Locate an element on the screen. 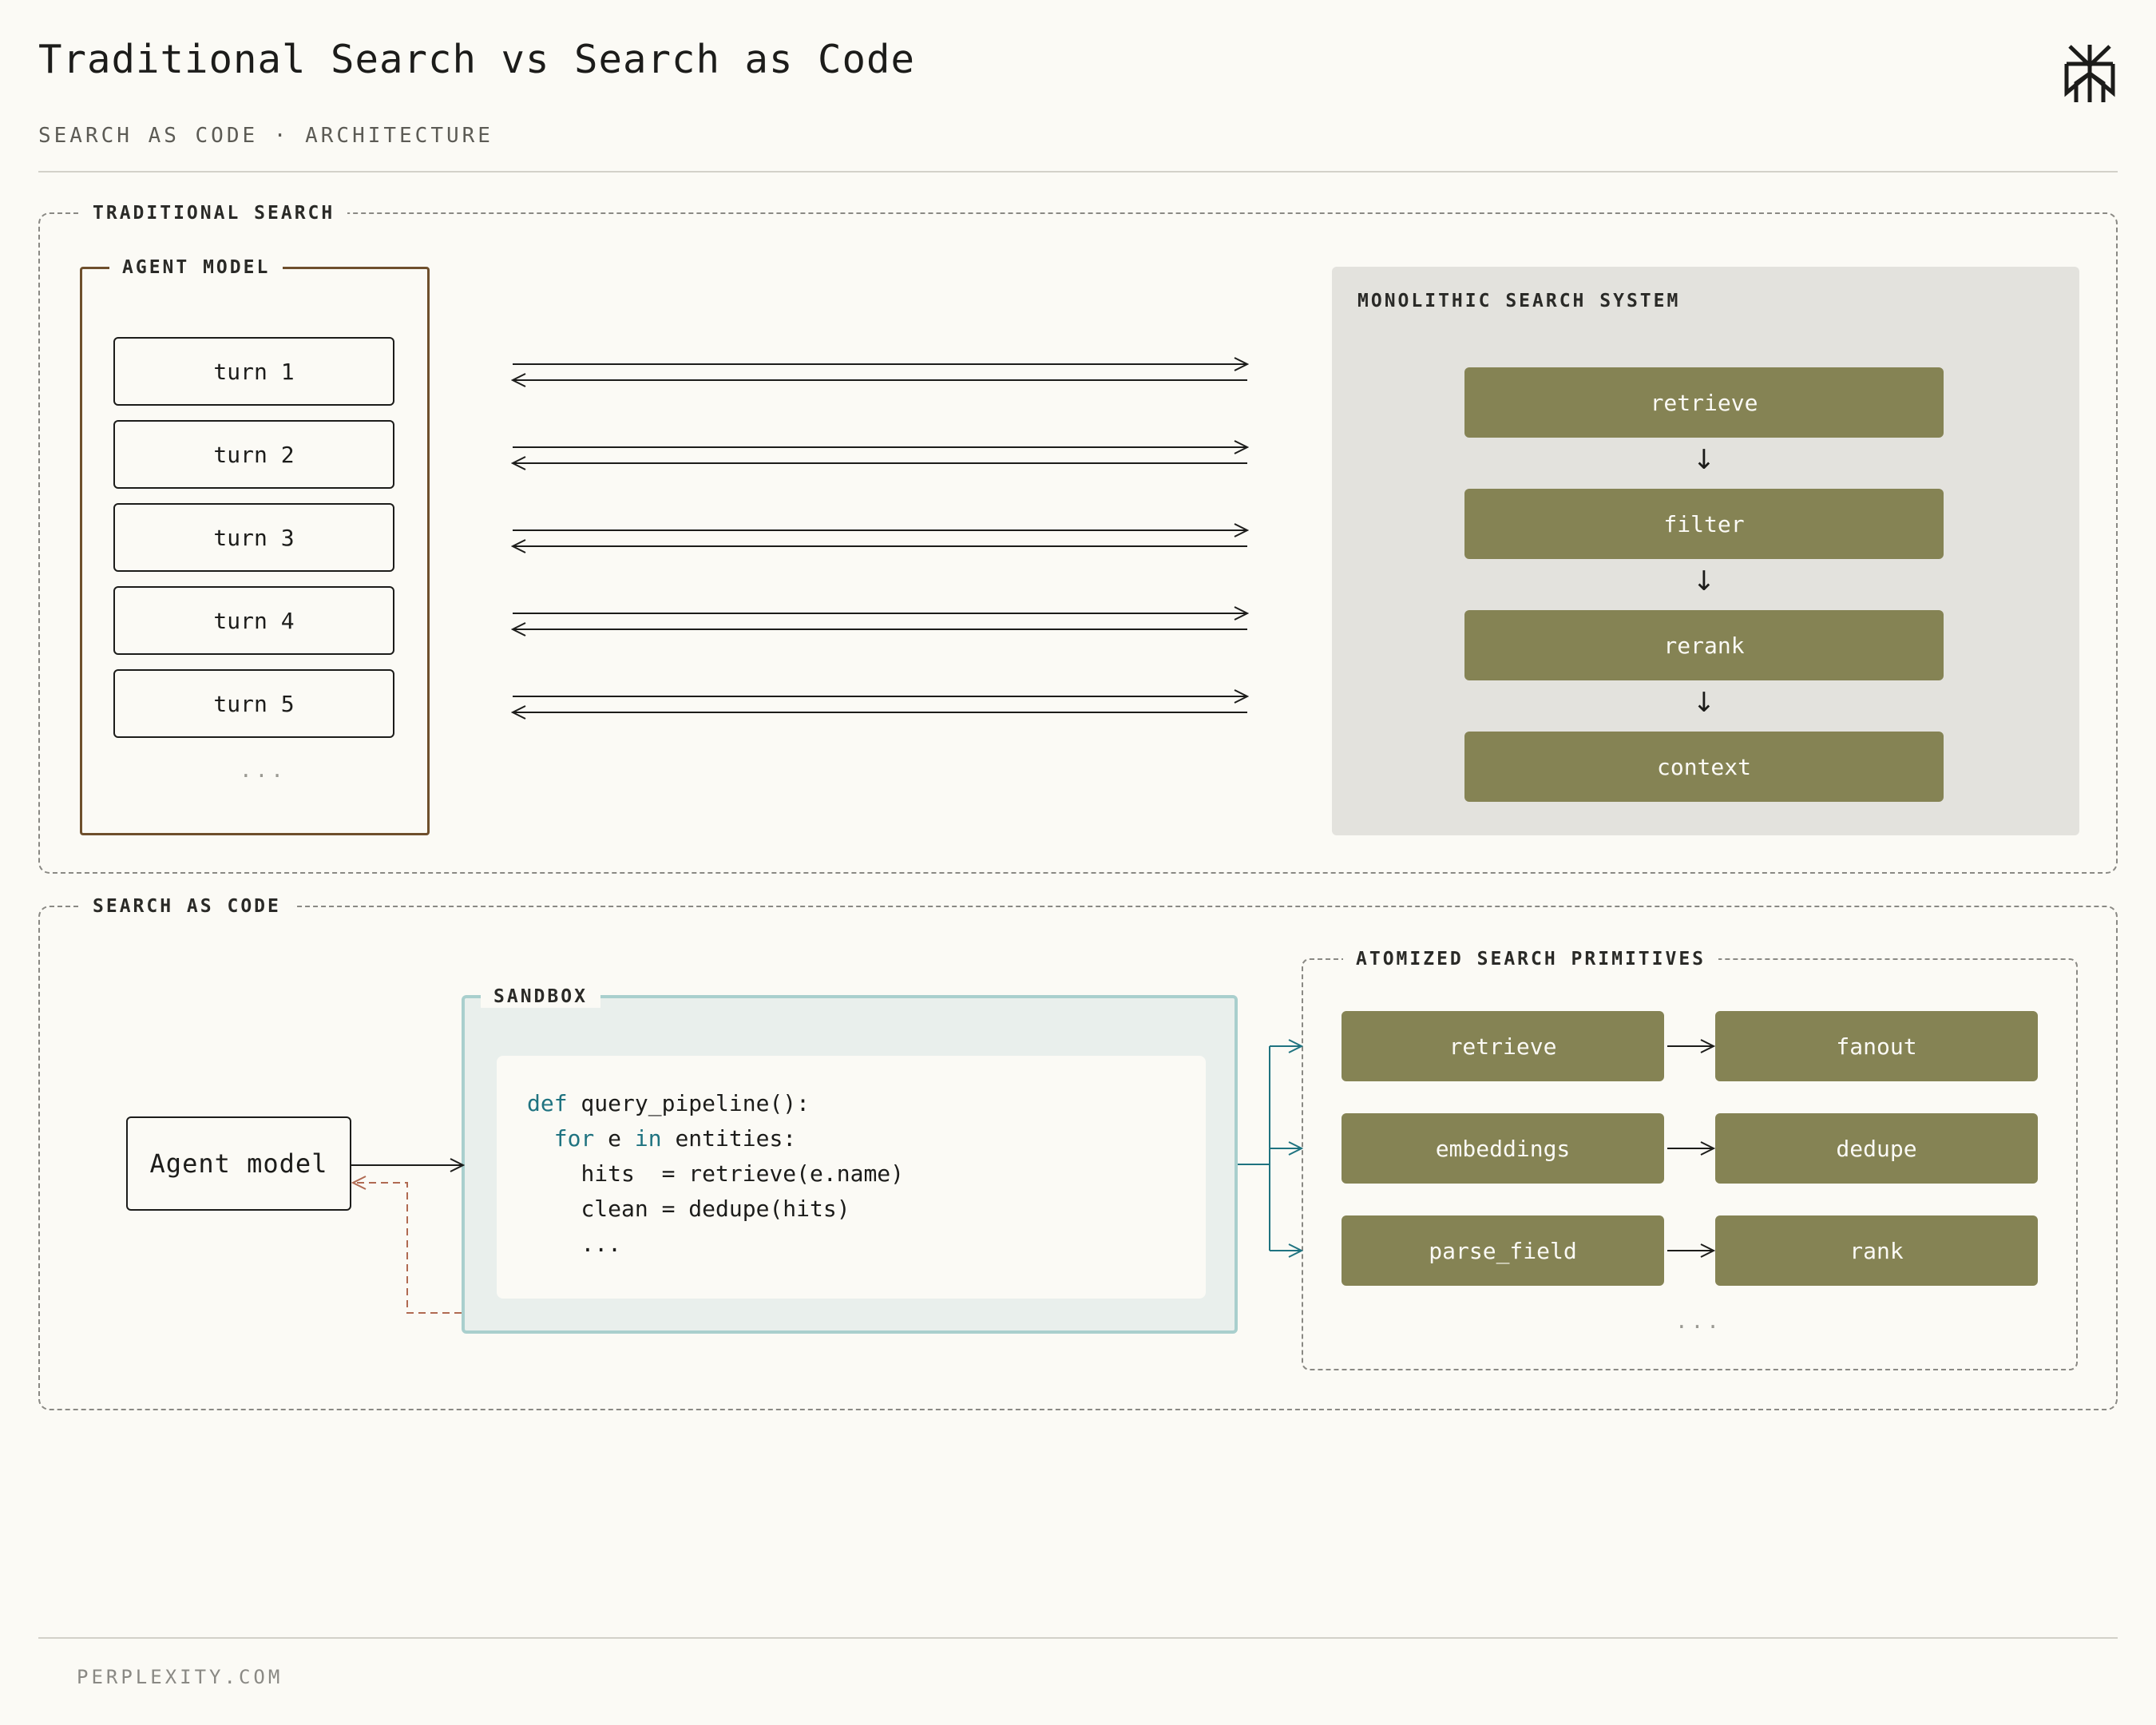  result-return-arrow is located at coordinates (407, 1248).